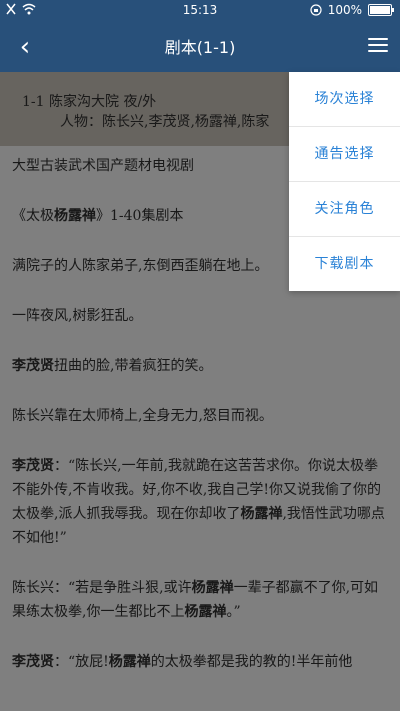 The width and height of the screenshot is (400, 711). I want to click on status-bar: 15:13 100%, so click(200, 11).